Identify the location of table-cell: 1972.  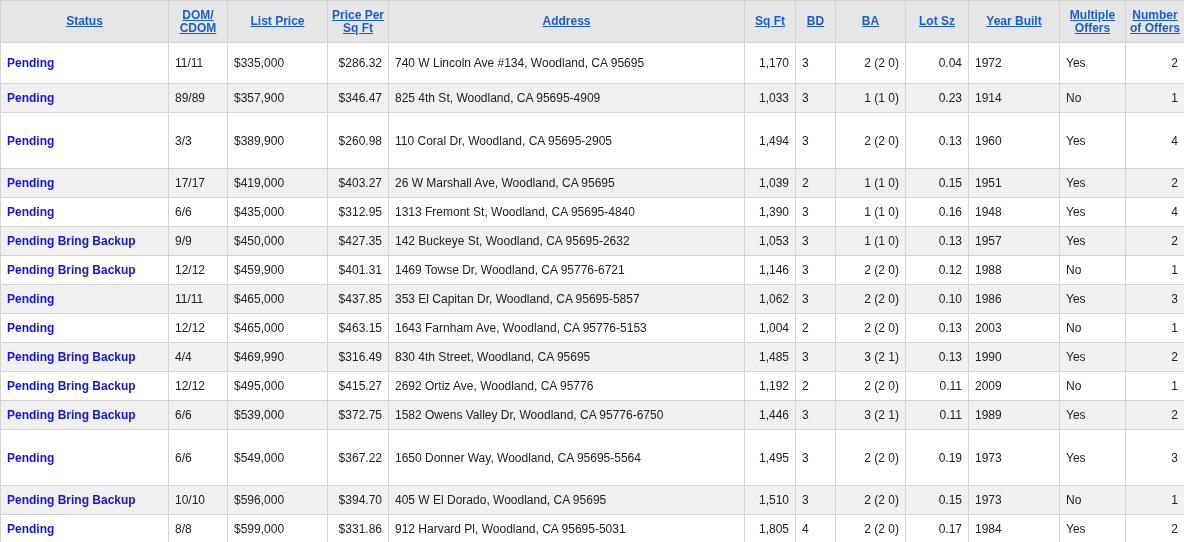
(1014, 63).